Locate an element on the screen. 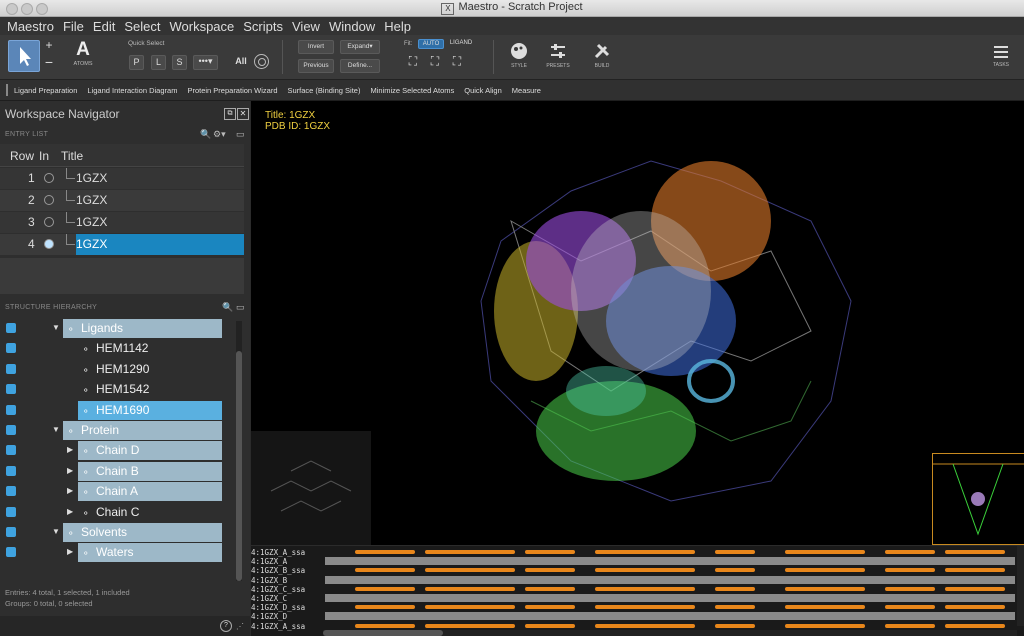 The width and height of the screenshot is (1024, 636). invert-button: Invert is located at coordinates (316, 47).